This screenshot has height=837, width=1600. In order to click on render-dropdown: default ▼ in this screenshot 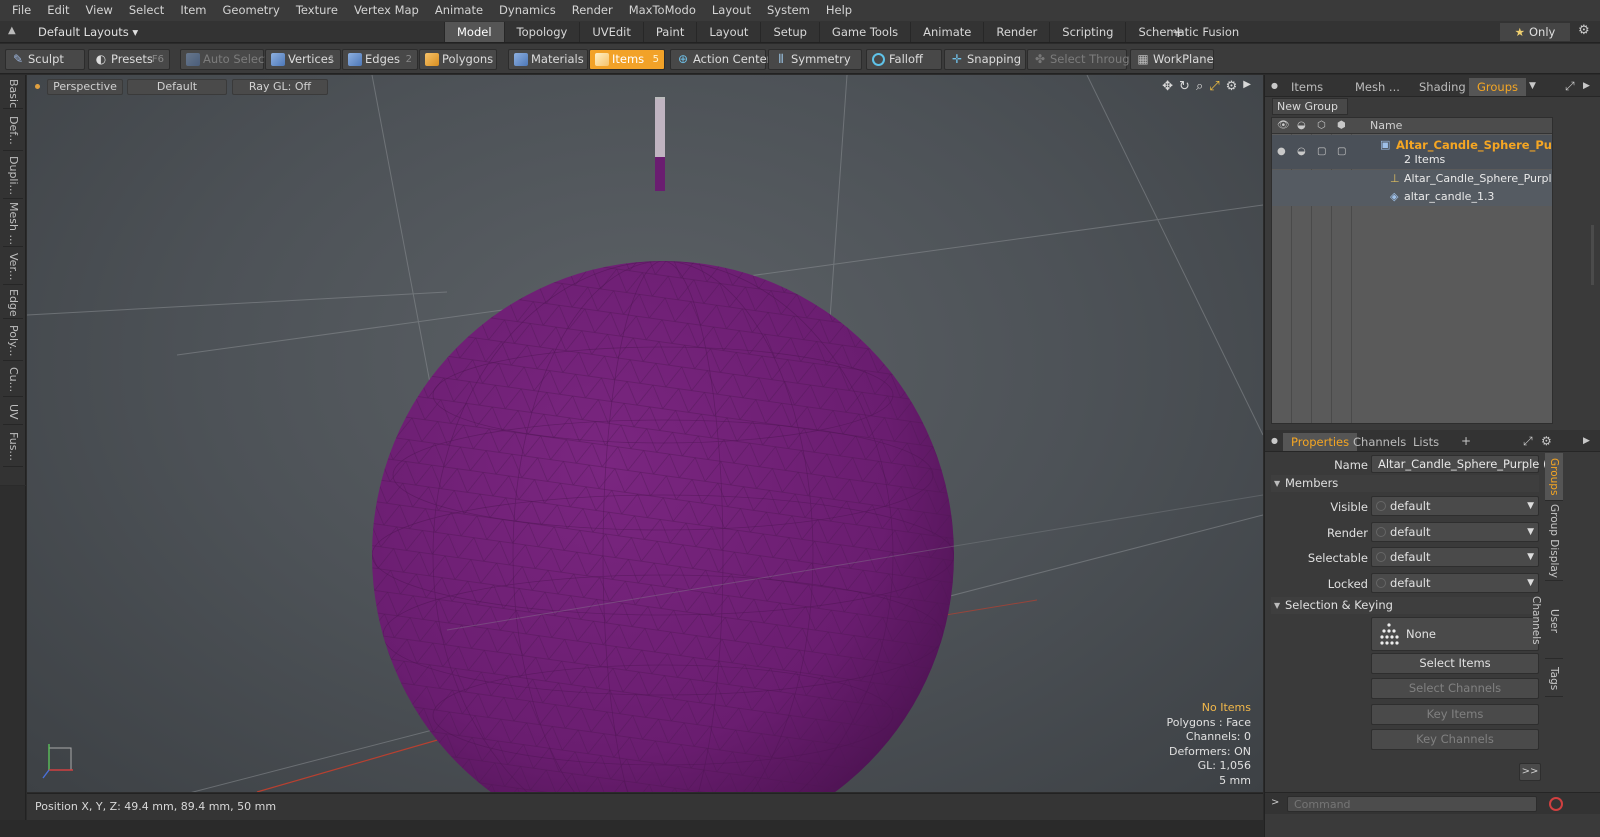, I will do `click(1455, 532)`.